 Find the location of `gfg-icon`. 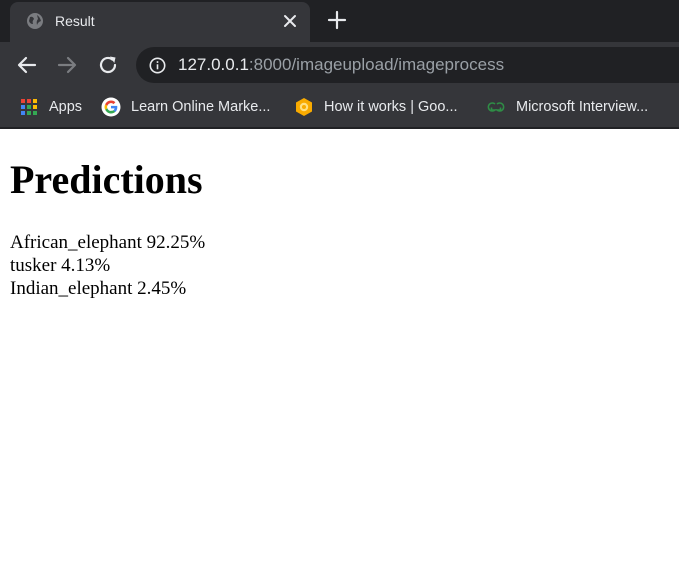

gfg-icon is located at coordinates (496, 107).